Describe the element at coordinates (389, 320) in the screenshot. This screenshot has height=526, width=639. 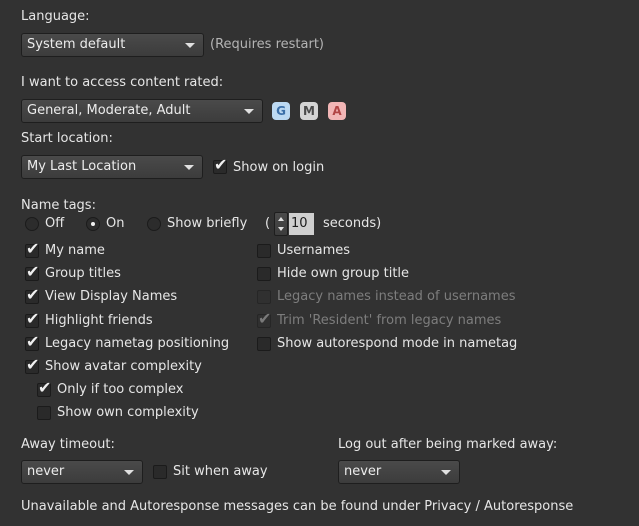
I see `trim-resident-label: Trim 'Resident' from legacy names` at that location.